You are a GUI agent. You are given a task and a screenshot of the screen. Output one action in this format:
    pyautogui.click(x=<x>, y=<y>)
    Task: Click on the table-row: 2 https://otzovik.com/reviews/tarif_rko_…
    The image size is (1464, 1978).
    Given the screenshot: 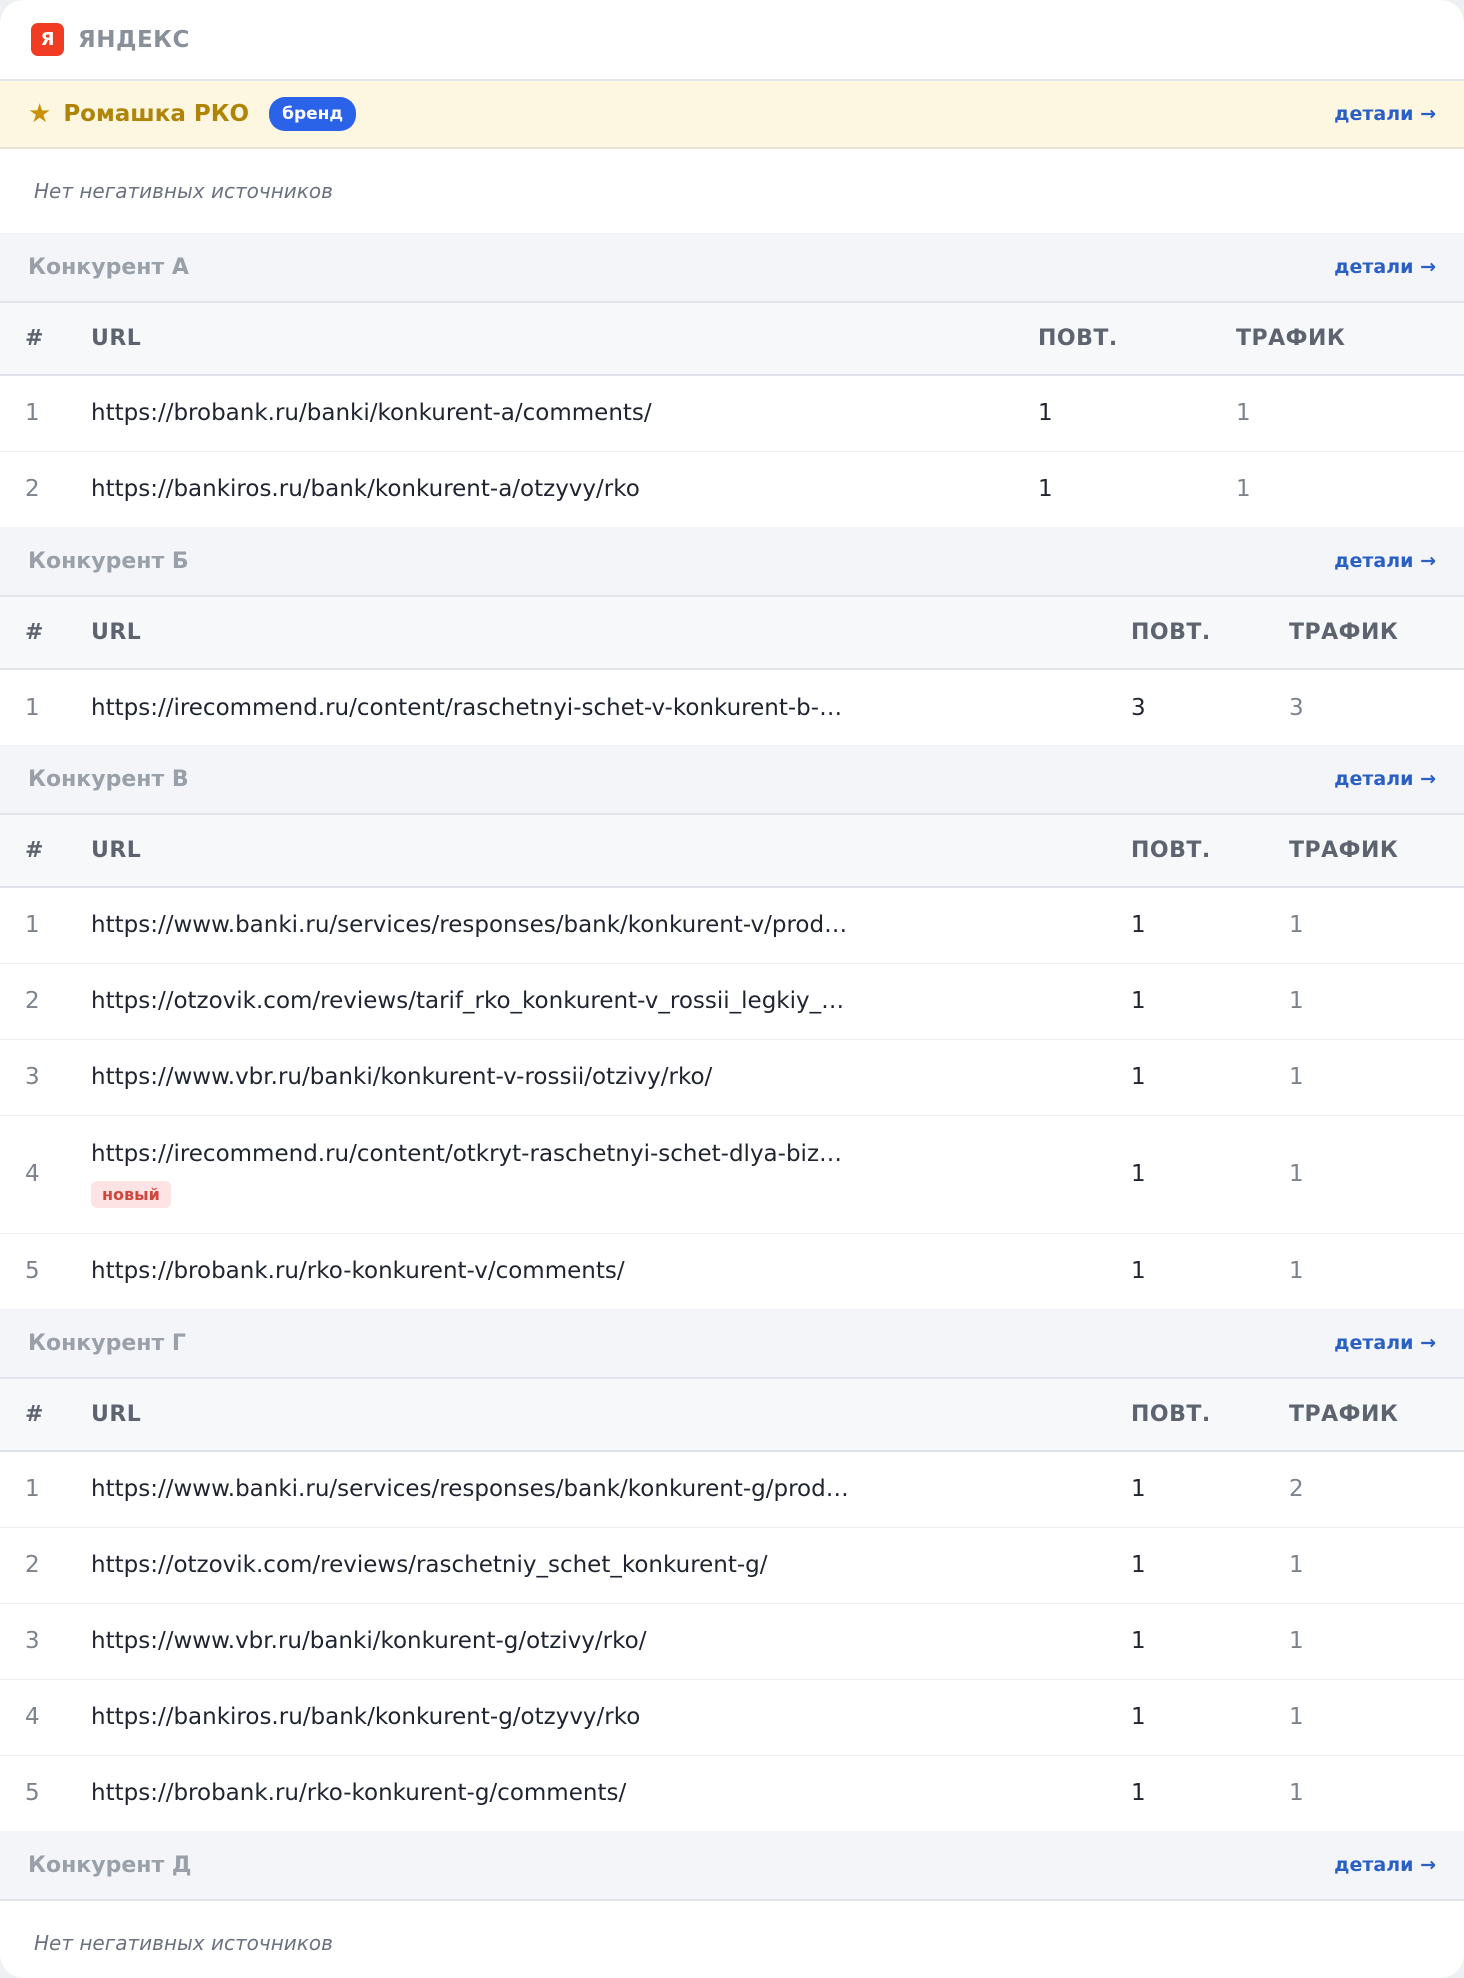 What is the action you would take?
    pyautogui.click(x=732, y=1001)
    